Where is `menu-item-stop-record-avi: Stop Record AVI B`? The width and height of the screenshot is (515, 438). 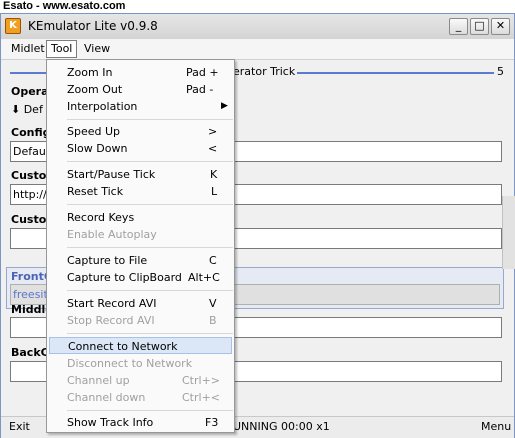
menu-item-stop-record-avi: Stop Record AVI B is located at coordinates (140, 320).